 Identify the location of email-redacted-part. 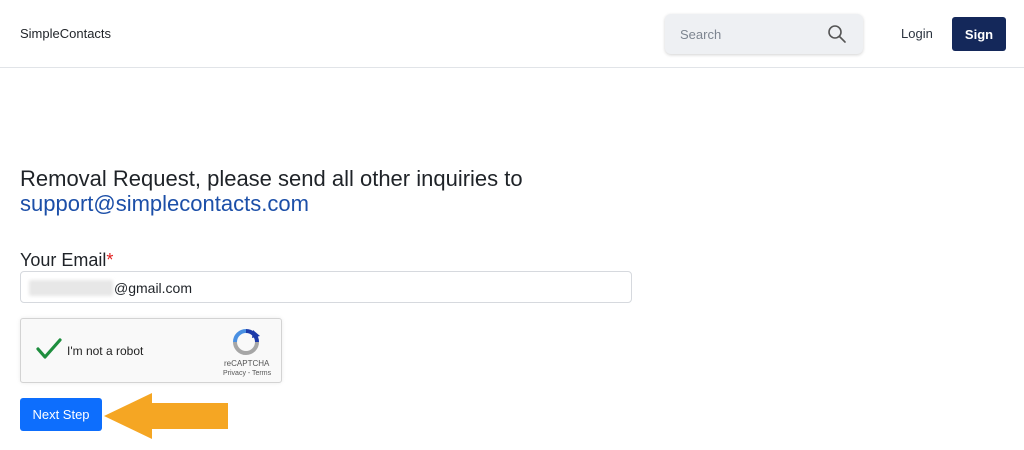
(71, 288).